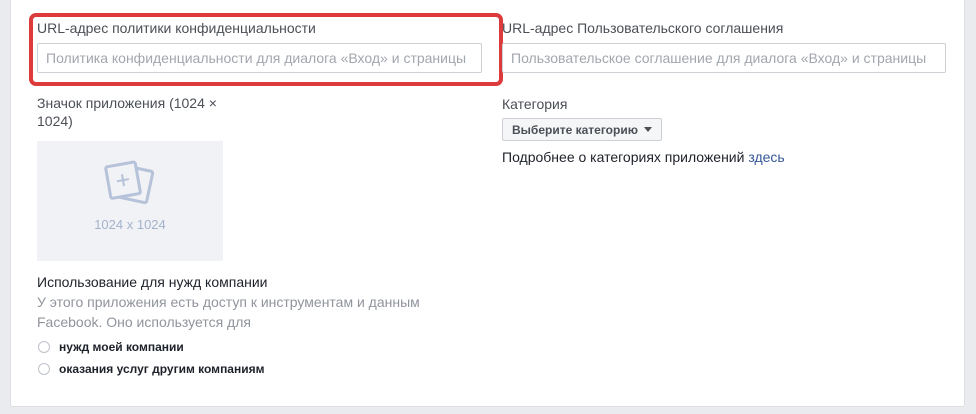 This screenshot has height=414, width=976. Describe the element at coordinates (535, 104) in the screenshot. I see `category-label: Категория` at that location.